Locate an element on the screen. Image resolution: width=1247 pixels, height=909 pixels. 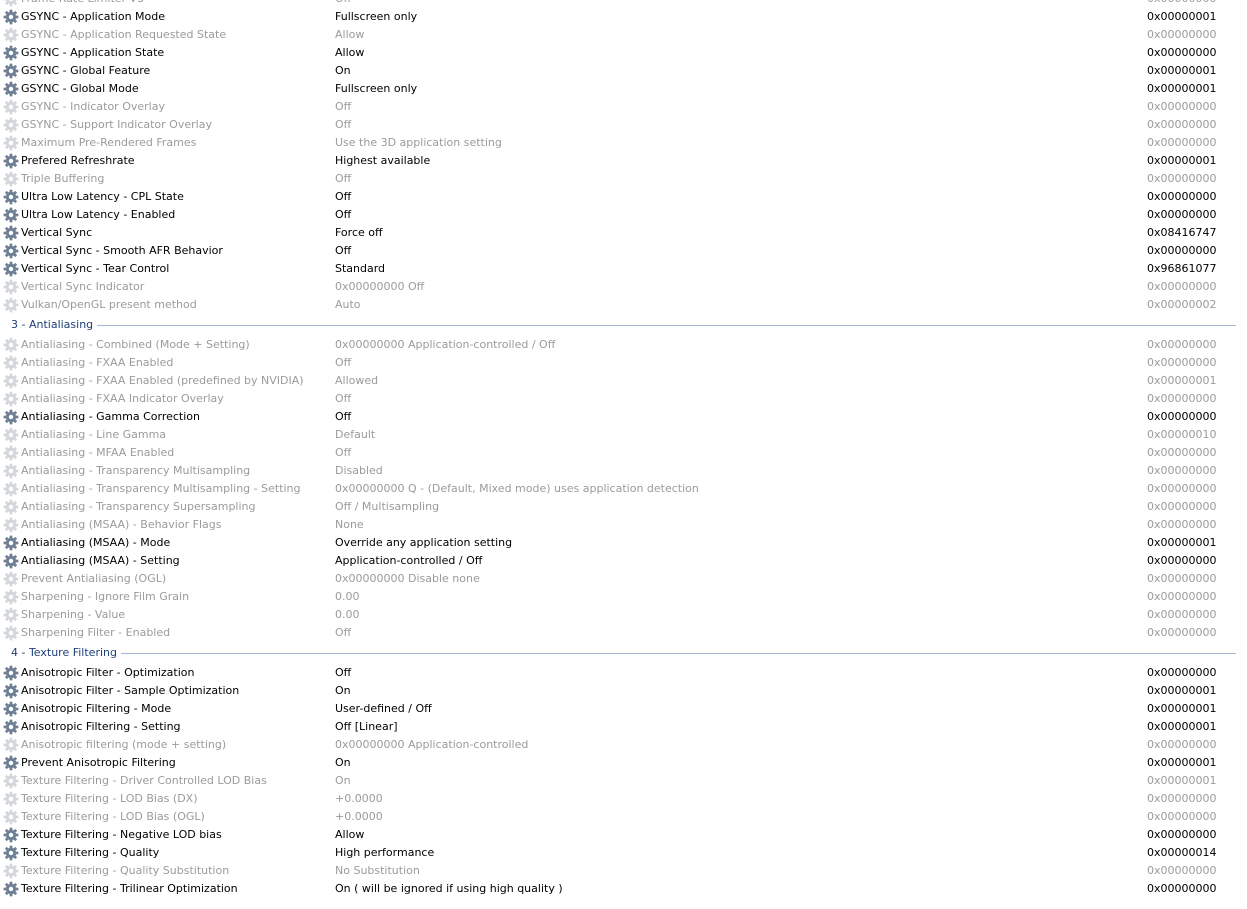
setting-value: Force off is located at coordinates (359, 233).